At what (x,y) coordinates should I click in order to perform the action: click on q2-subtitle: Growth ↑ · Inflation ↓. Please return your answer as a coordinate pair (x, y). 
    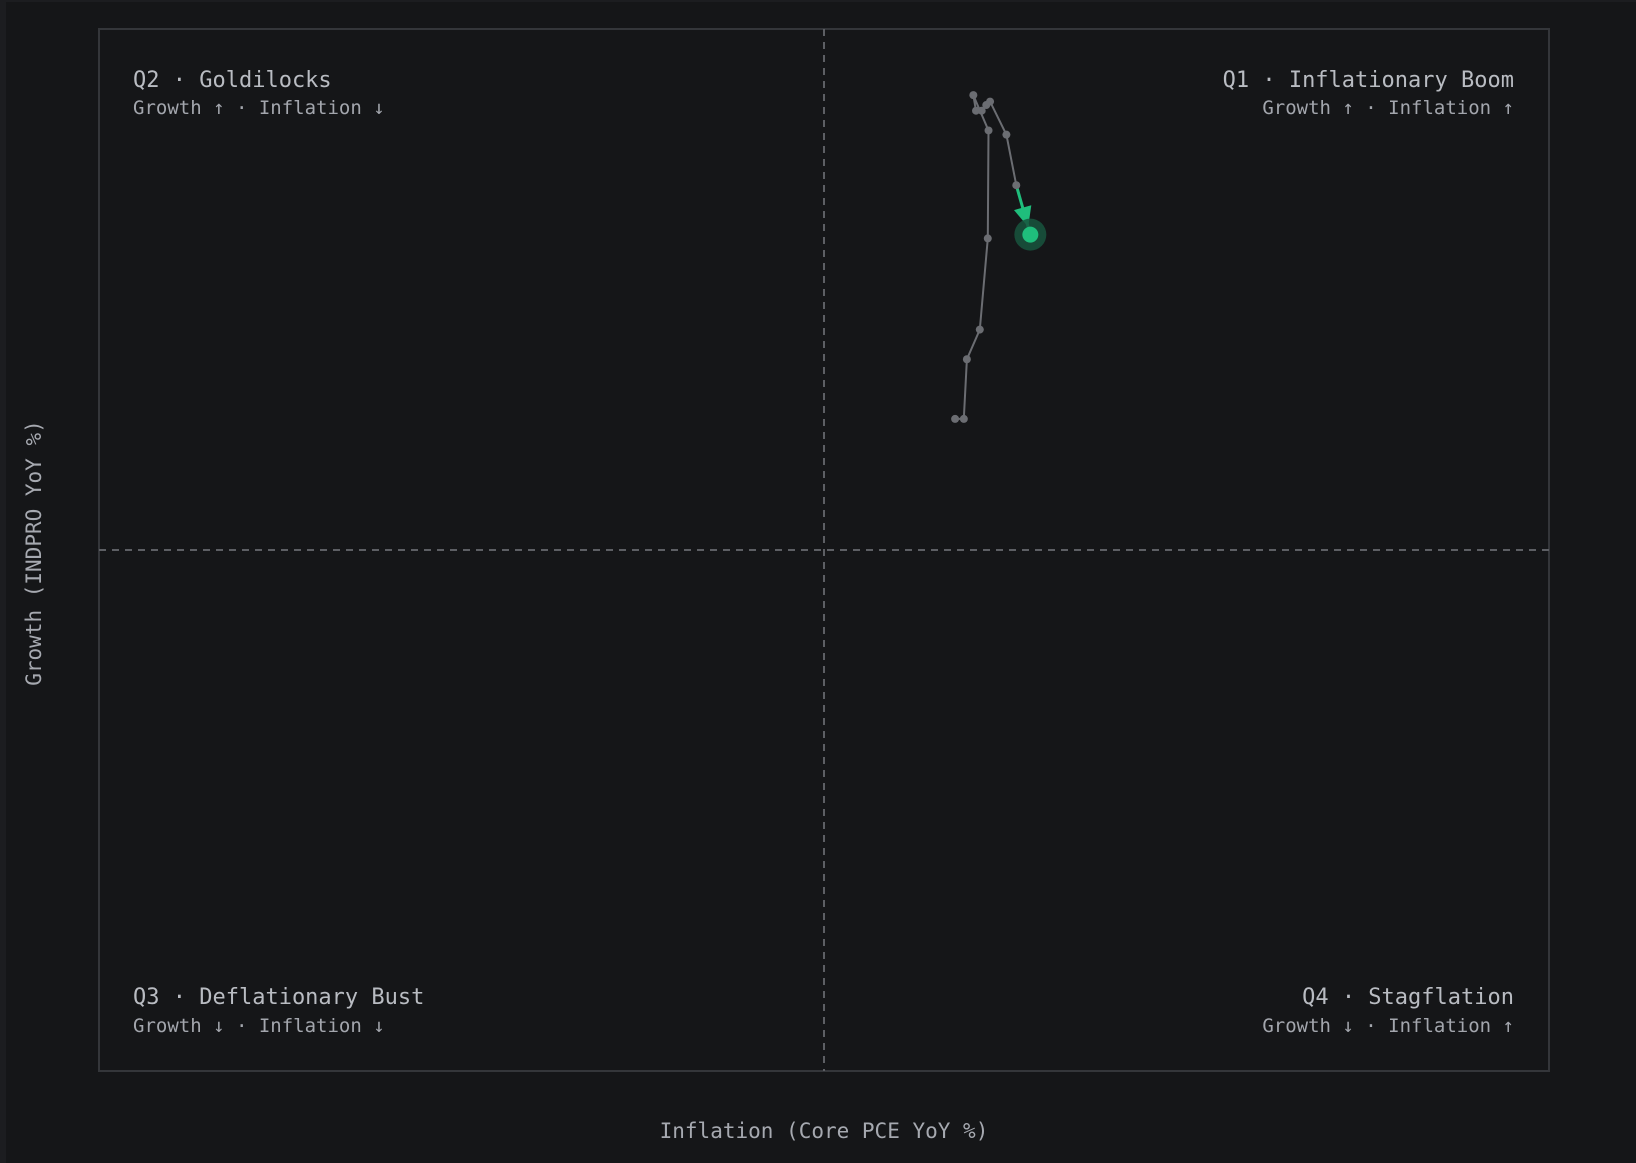
    Looking at the image, I should click on (259, 108).